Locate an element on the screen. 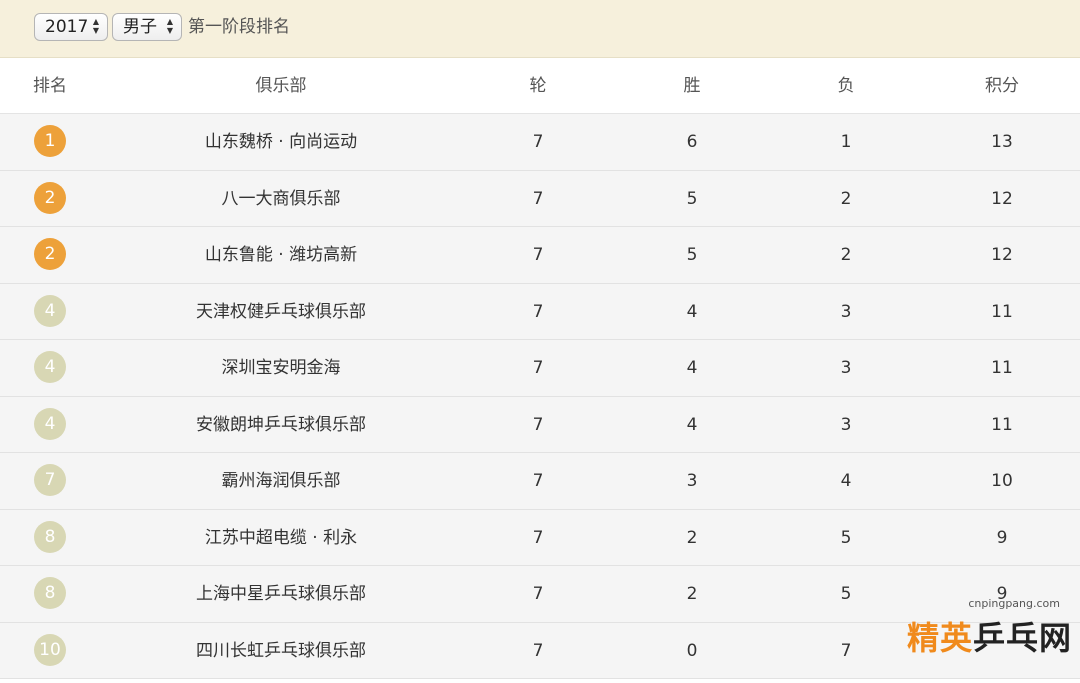  club-name: 霸州海润俱乐部 is located at coordinates (281, 481).